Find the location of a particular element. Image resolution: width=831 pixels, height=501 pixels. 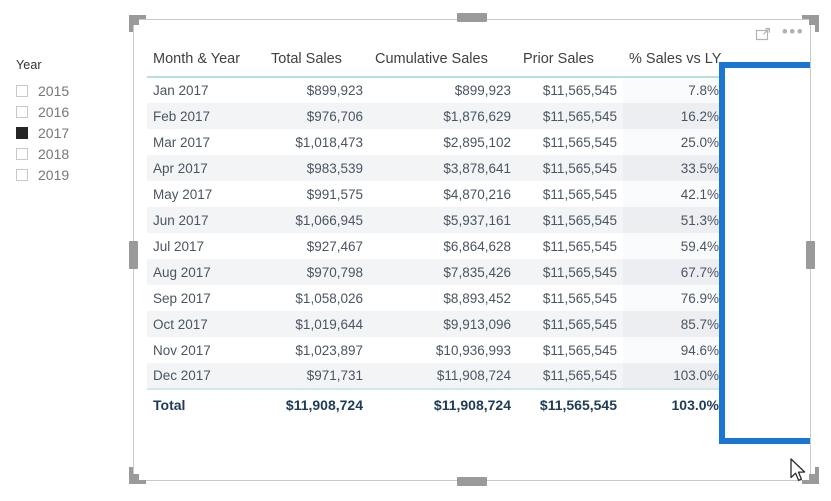

cell-cumulative-sales: $3,878,641 is located at coordinates (443, 168).